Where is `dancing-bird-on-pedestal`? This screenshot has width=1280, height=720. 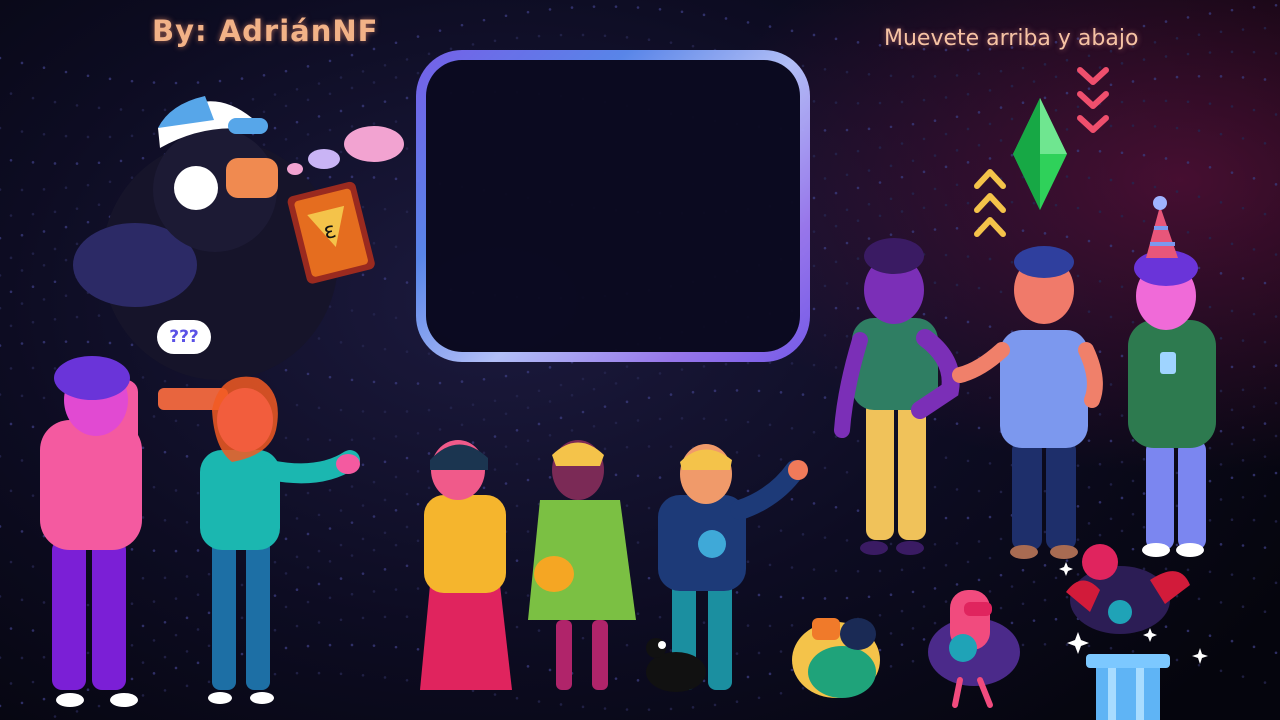
dancing-bird-on-pedestal is located at coordinates (1128, 632).